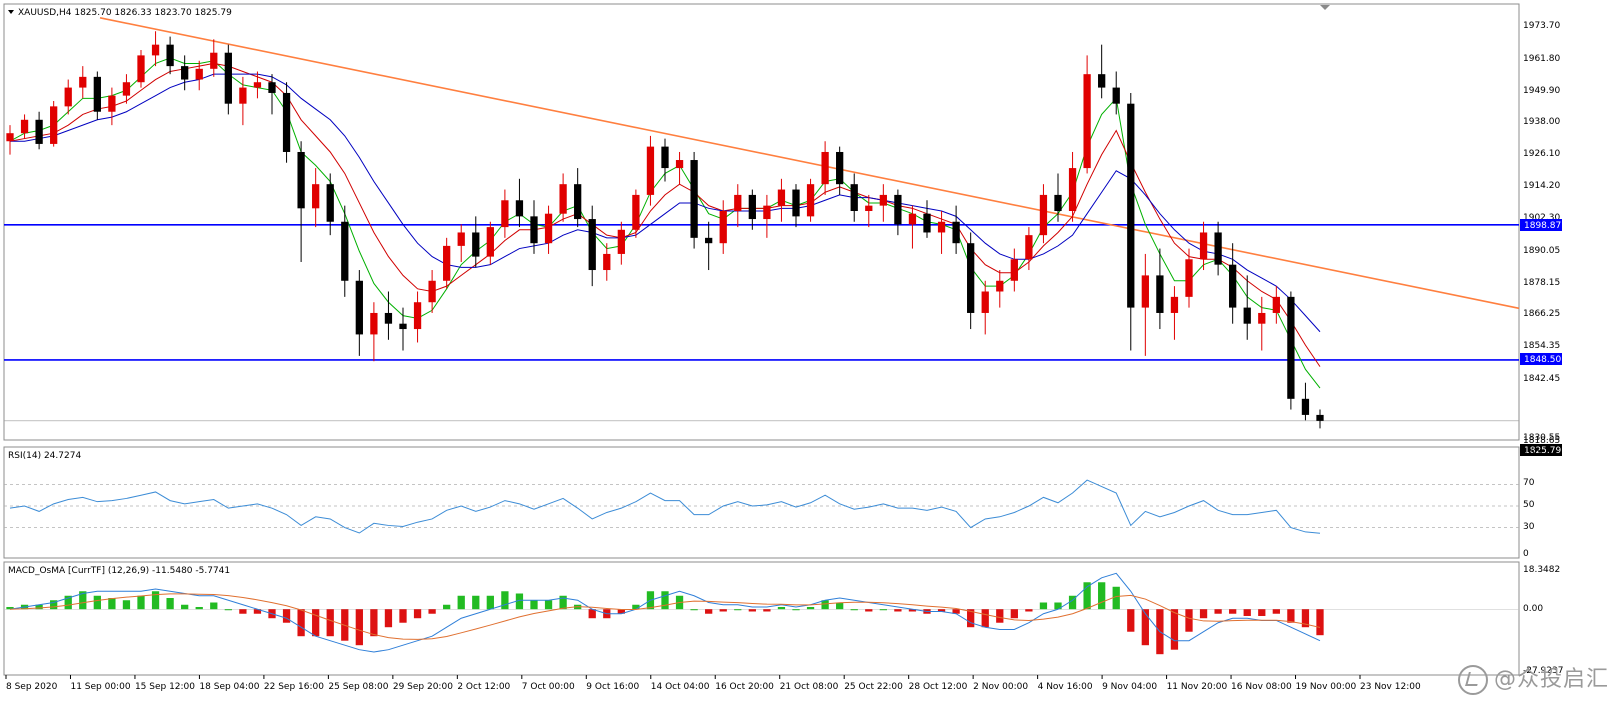  I want to click on x-tick-label: 7 Oct 00:00, so click(548, 687).